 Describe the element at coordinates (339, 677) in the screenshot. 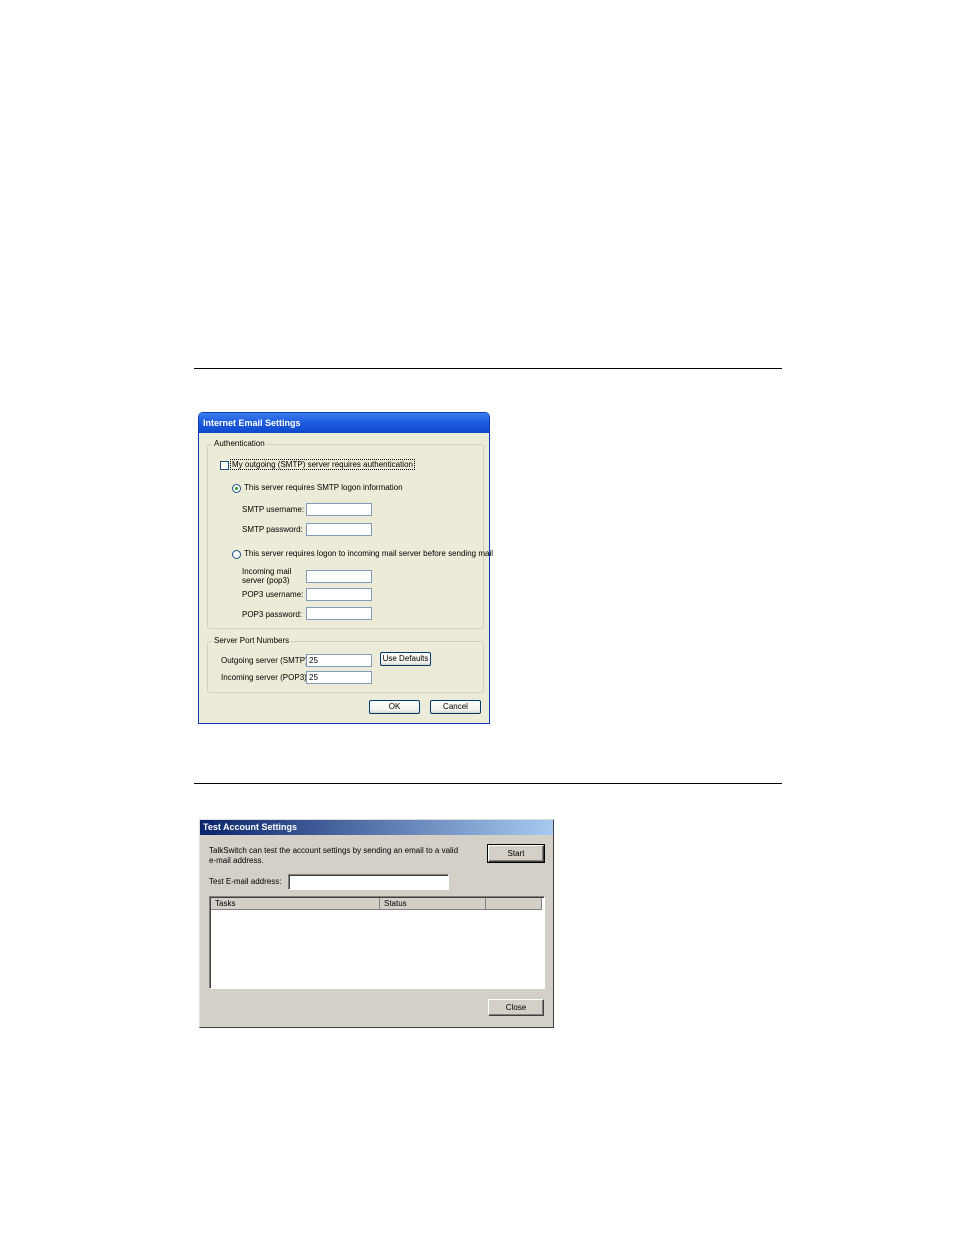

I see `incoming-port-input` at that location.